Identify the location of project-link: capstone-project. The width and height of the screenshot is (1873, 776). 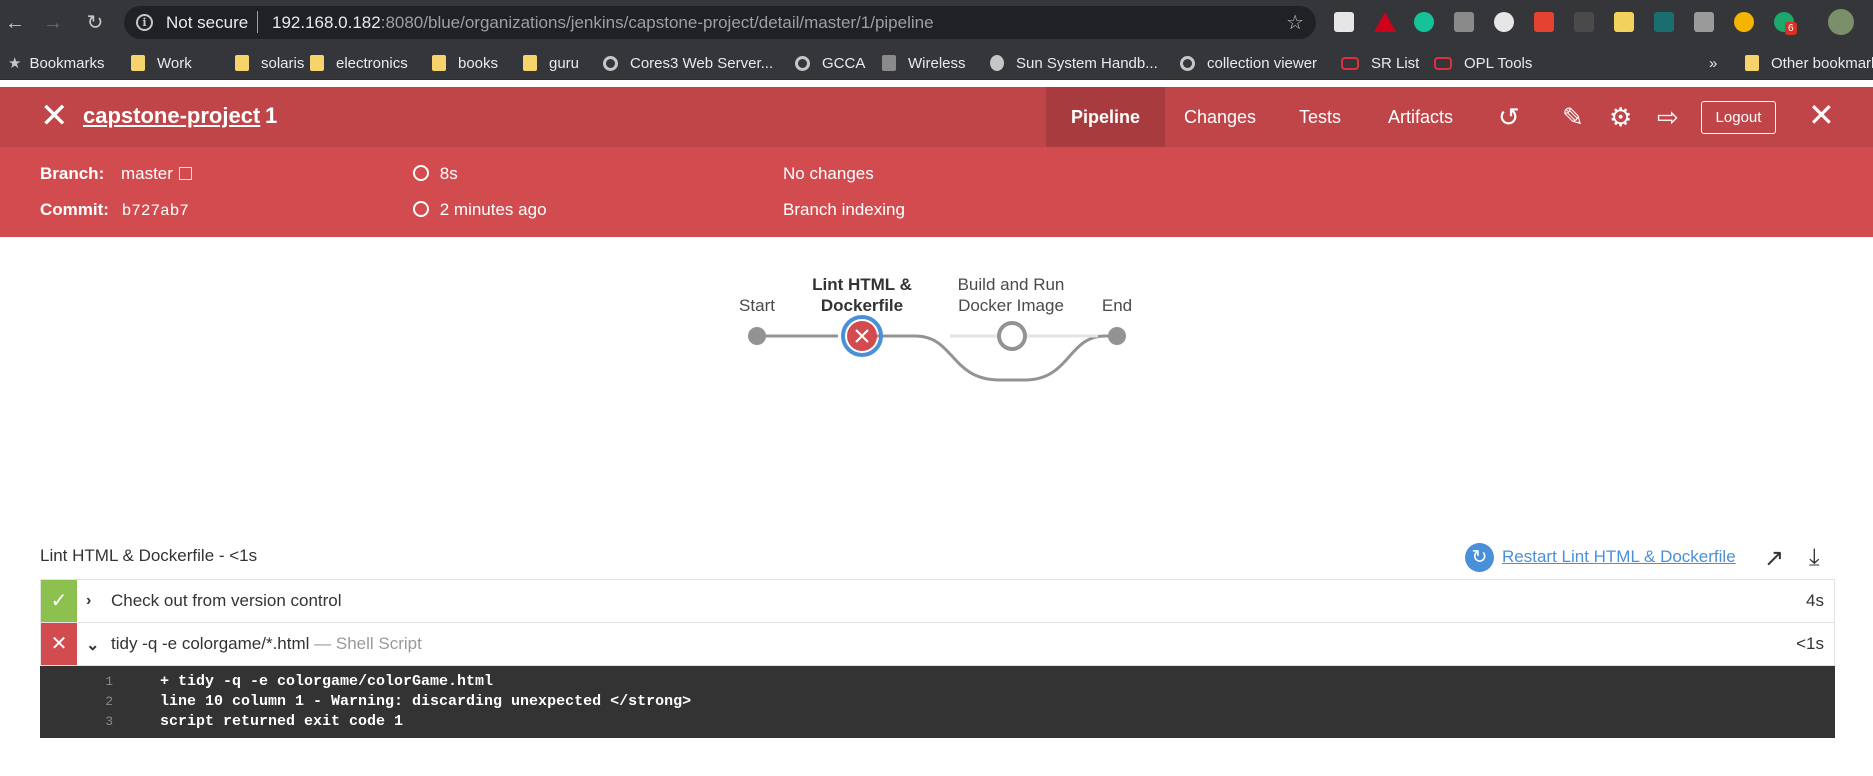
(171, 116).